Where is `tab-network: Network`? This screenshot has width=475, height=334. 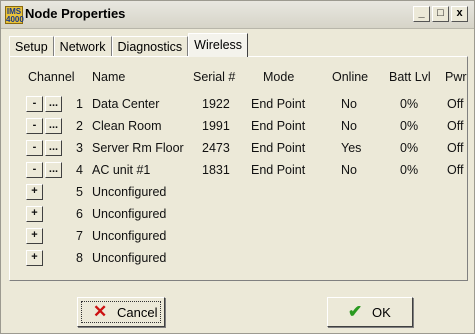
tab-network: Network is located at coordinates (82, 46).